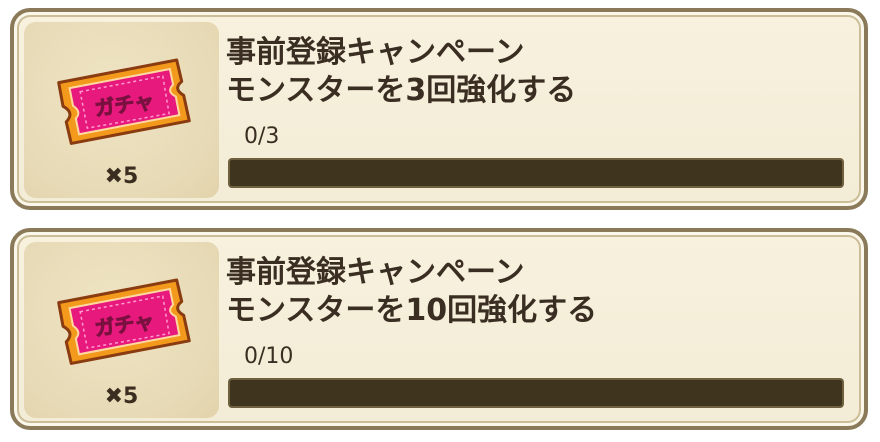 Image resolution: width=880 pixels, height=442 pixels. I want to click on mission-title: 事前登録キャンペーン モンスターを10回強化する, so click(411, 292).